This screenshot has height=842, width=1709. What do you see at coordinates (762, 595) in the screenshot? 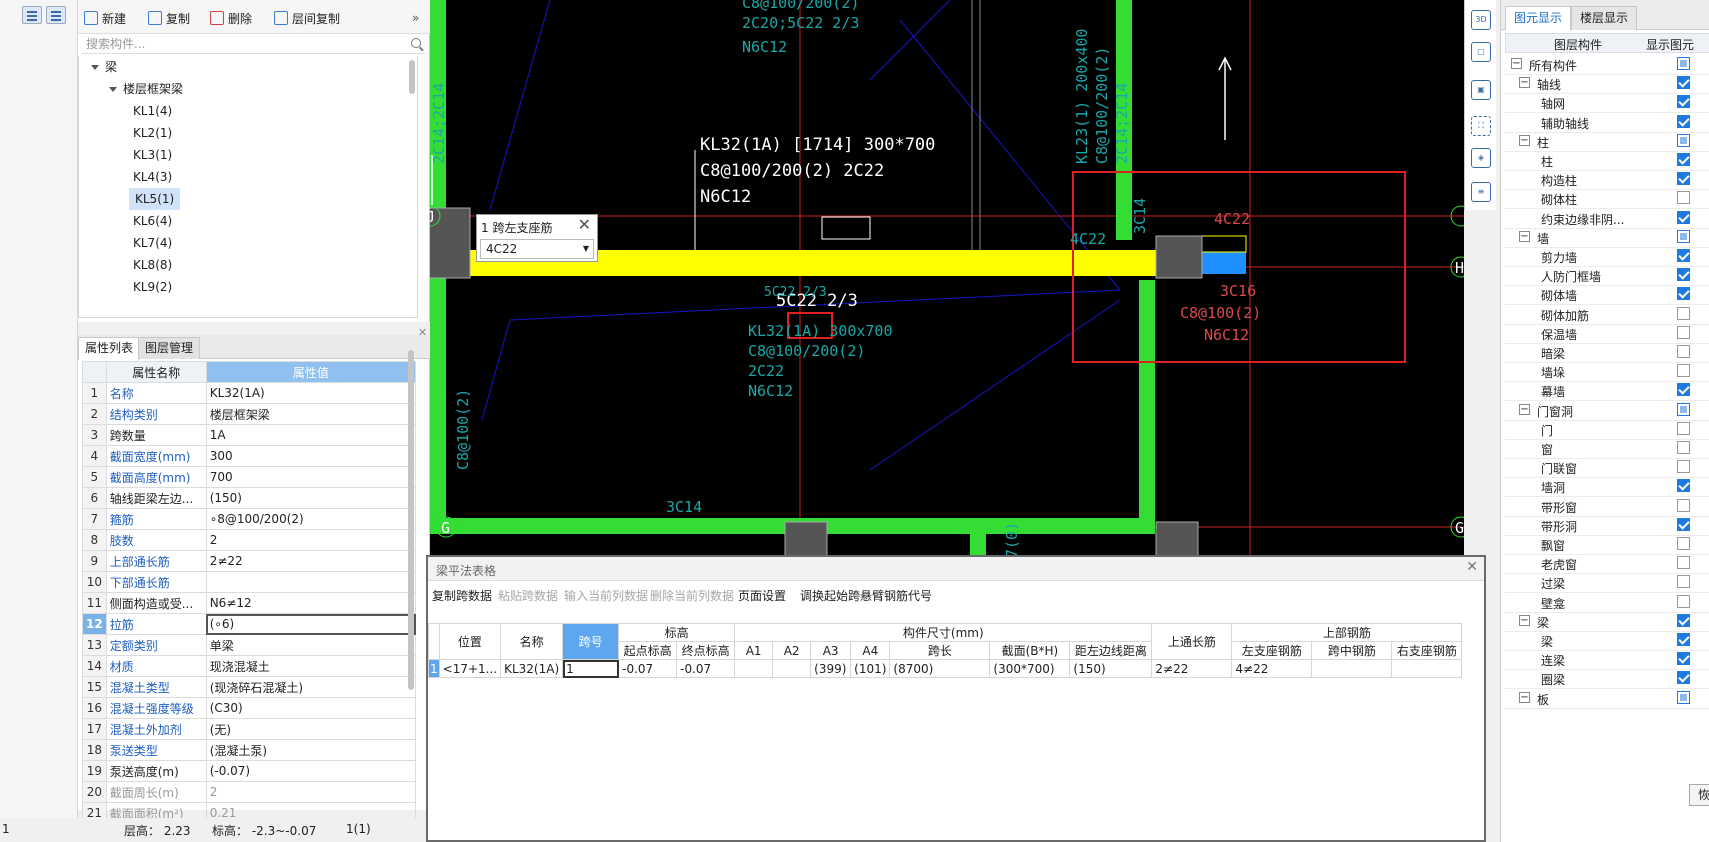
I see `beam-menu-item: 页面设置` at bounding box center [762, 595].